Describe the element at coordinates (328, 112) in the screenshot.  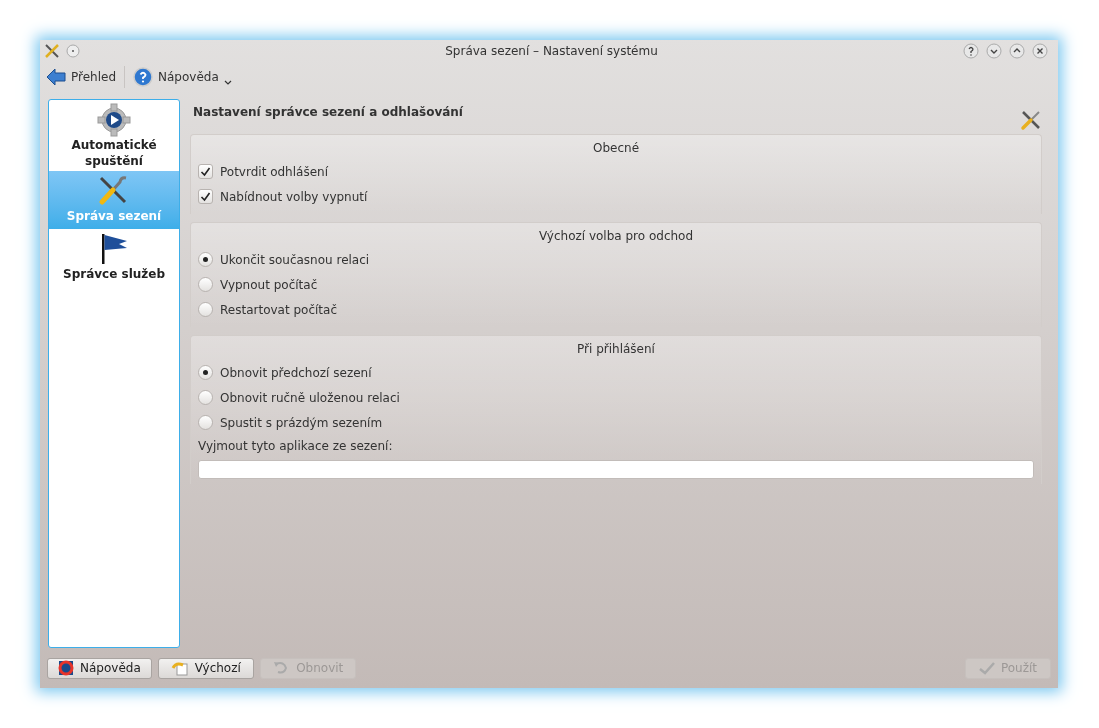
I see `page-title: Nastavení správce sezení a odhlašování` at that location.